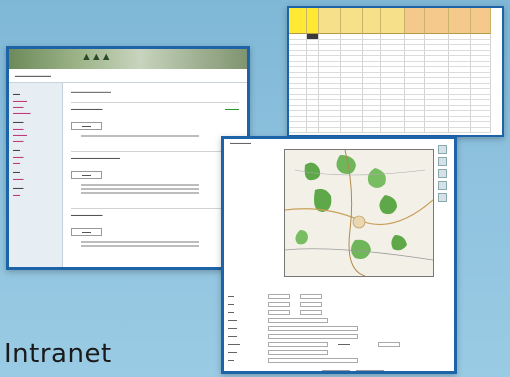  Describe the element at coordinates (155, 231) in the screenshot. I see `status-panel: ▬▬▬▬▬▬▬▬▬ ▬▬▬ ▬` at that location.